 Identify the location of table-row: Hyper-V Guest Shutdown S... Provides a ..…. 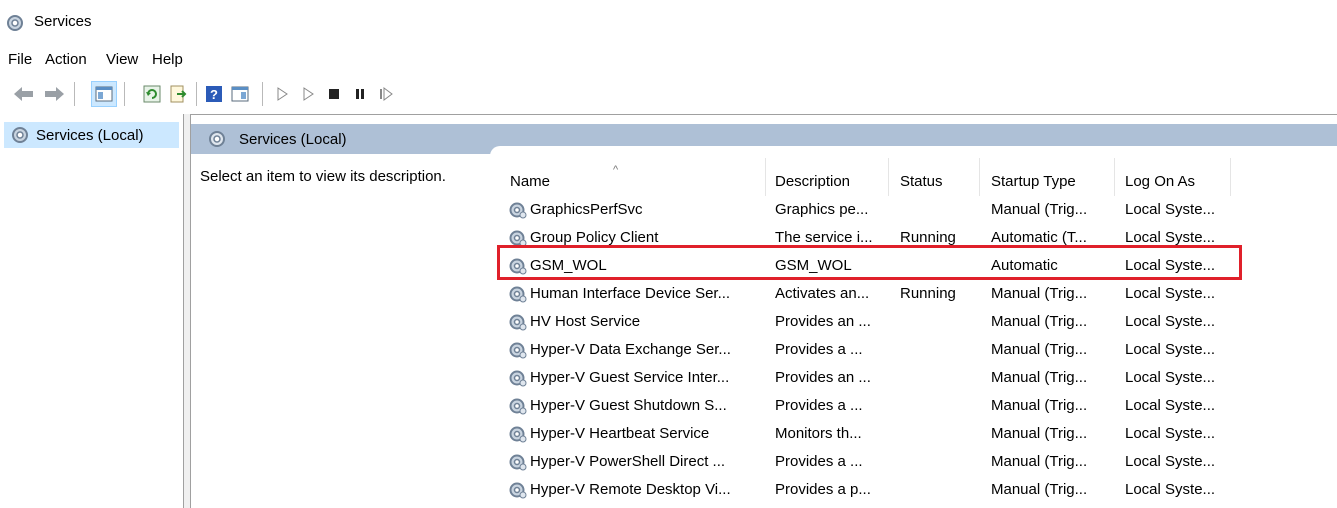
(913, 406).